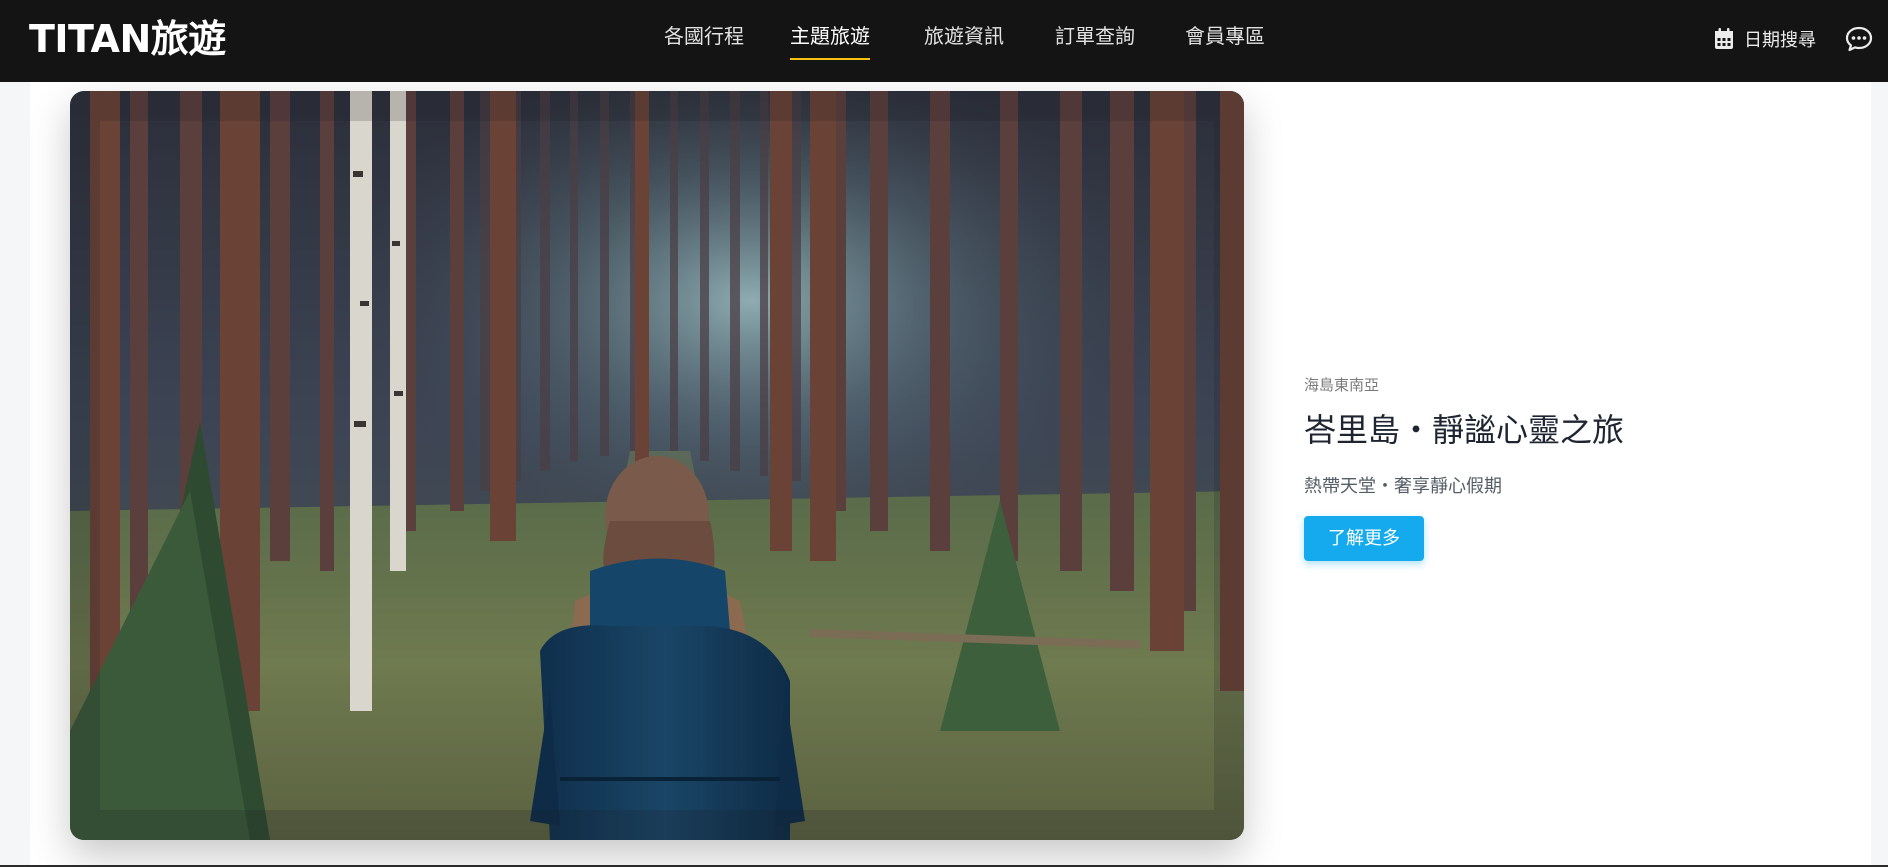 This screenshot has height=867, width=1888. Describe the element at coordinates (1403, 486) in the screenshot. I see `feature-subtitle: 熱帶天堂・奢享靜心假期` at that location.